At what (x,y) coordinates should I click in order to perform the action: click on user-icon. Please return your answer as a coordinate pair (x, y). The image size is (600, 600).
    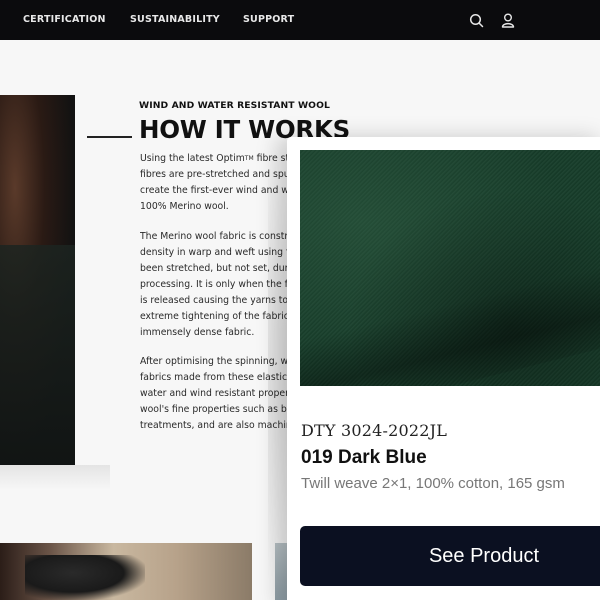
    Looking at the image, I should click on (508, 20).